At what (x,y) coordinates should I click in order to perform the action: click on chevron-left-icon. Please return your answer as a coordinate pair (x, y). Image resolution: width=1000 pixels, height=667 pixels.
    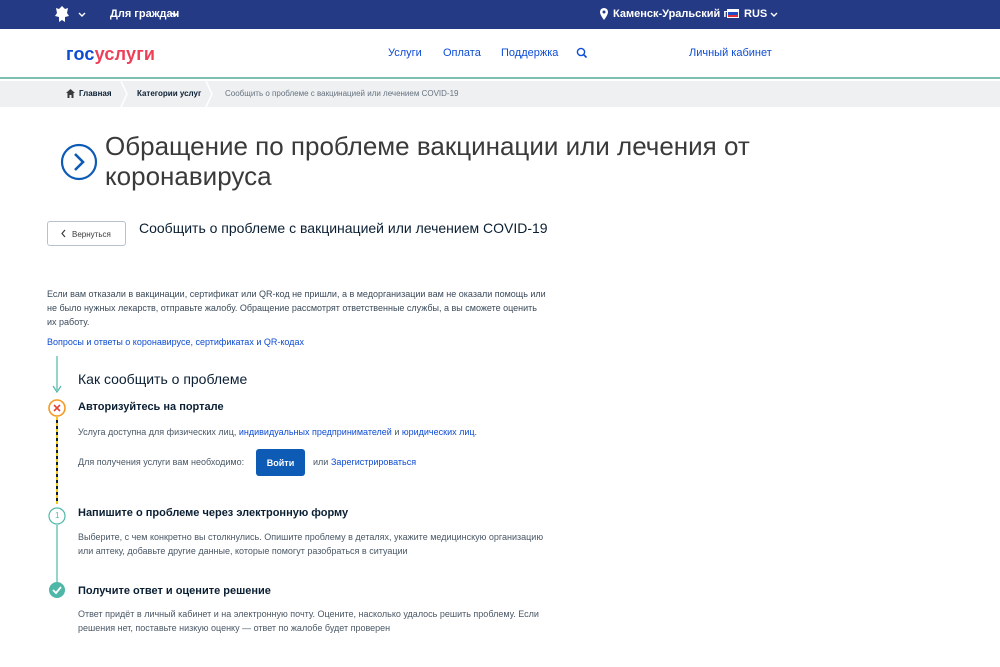
    Looking at the image, I should click on (63, 233).